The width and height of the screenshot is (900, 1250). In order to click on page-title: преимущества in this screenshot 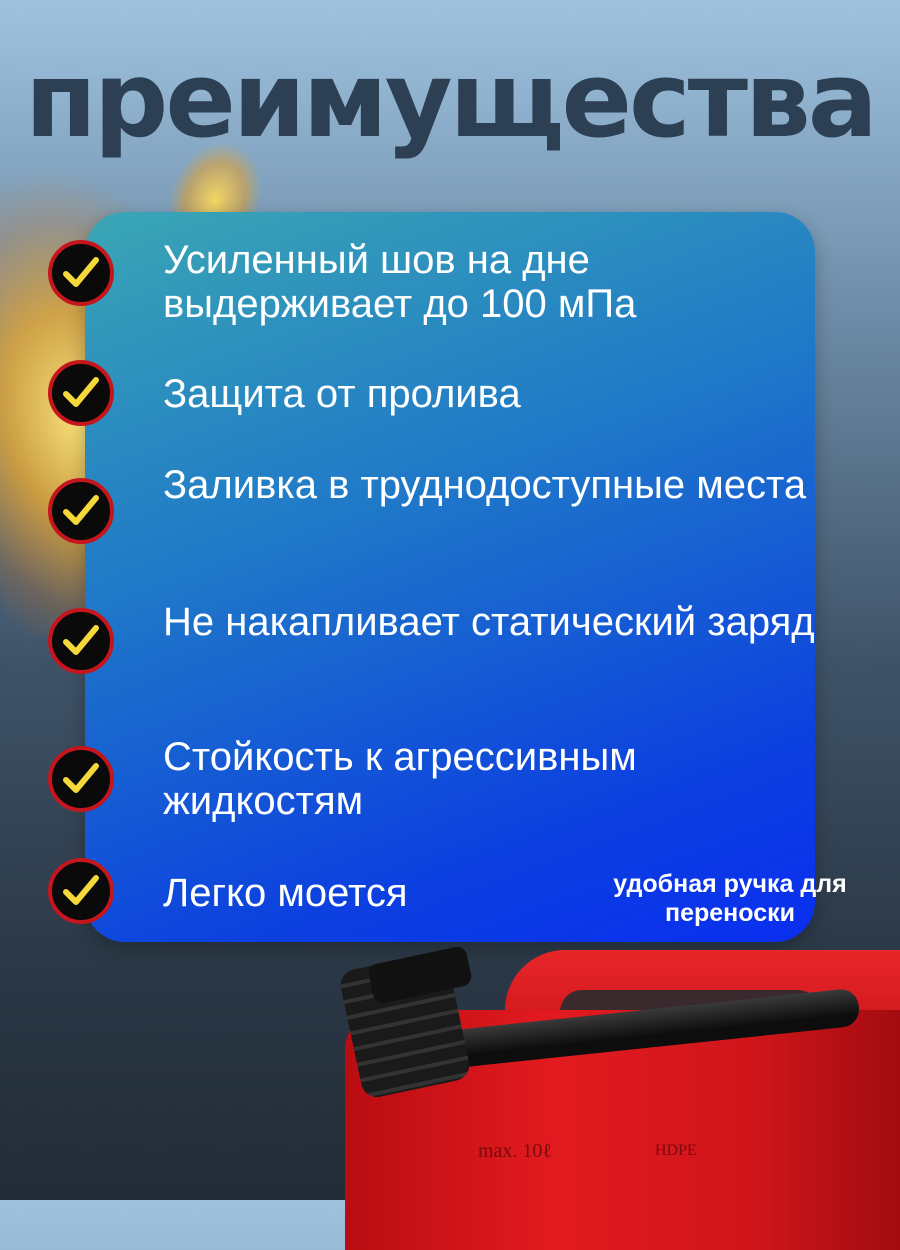, I will do `click(451, 100)`.